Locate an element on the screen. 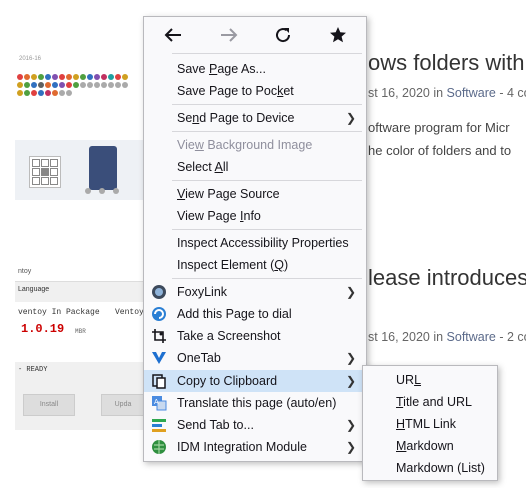 This screenshot has width=526, height=488. thumbnail-window-title: ntoy is located at coordinates (79, 275).